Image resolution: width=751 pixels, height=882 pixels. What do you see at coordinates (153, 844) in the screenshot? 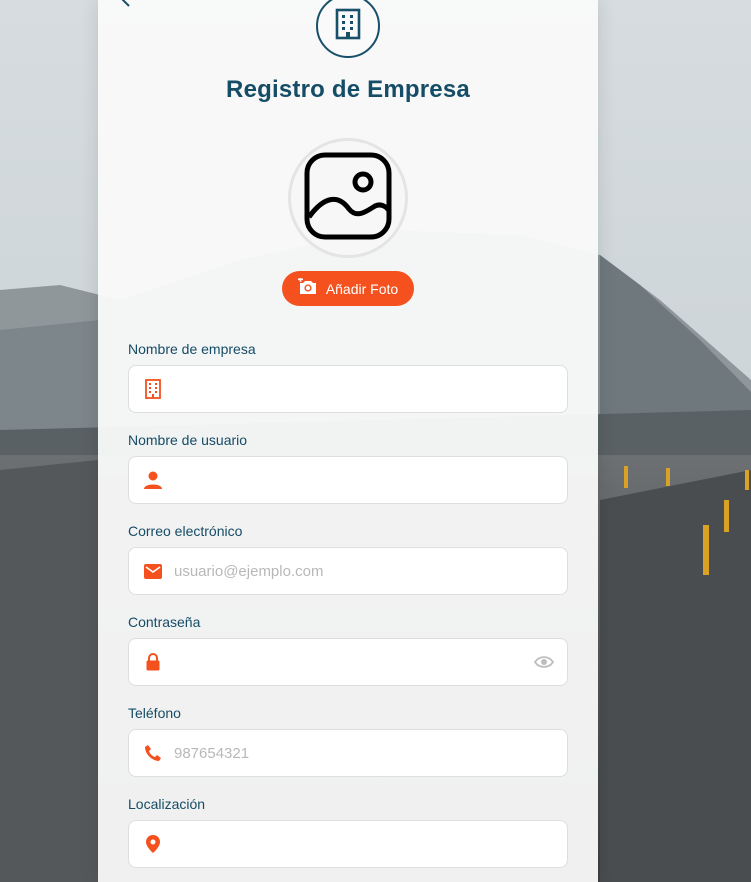
I see `location-pin-icon` at bounding box center [153, 844].